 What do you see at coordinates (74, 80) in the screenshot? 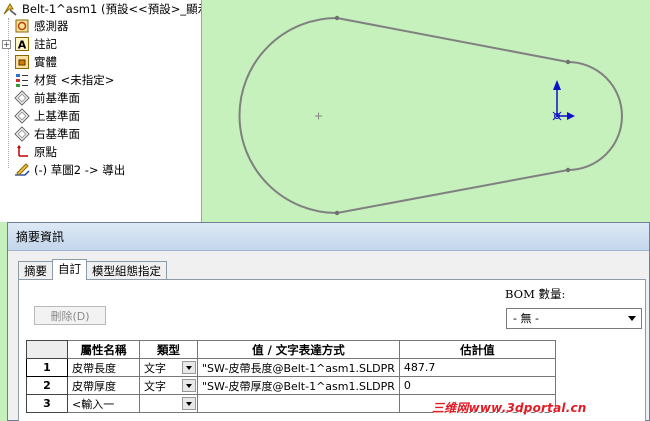
I see `tree-item-label: 材質 <未指定>` at bounding box center [74, 80].